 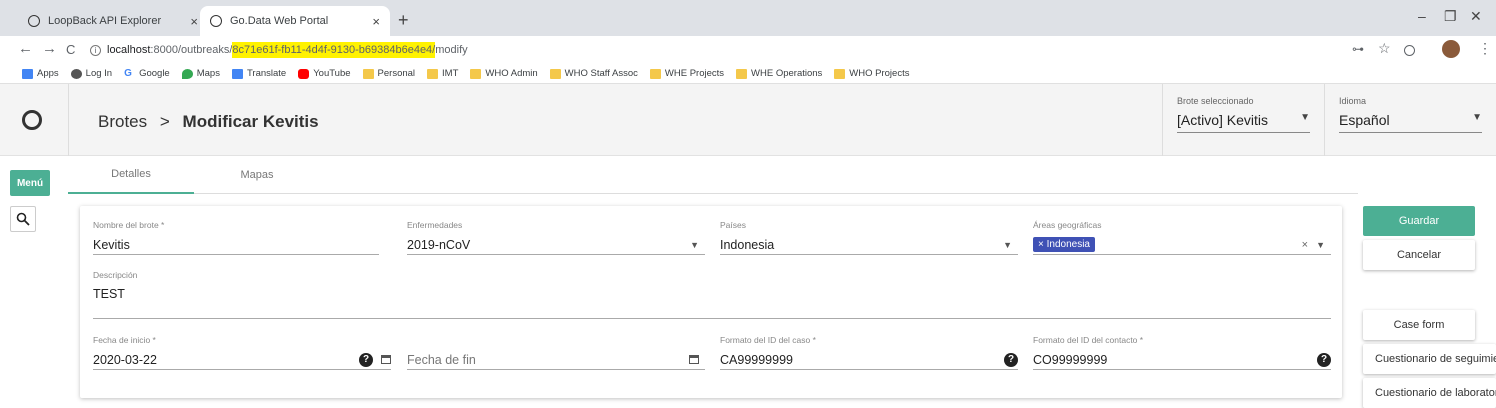 What do you see at coordinates (30, 183) in the screenshot?
I see `menu-button: Menú` at bounding box center [30, 183].